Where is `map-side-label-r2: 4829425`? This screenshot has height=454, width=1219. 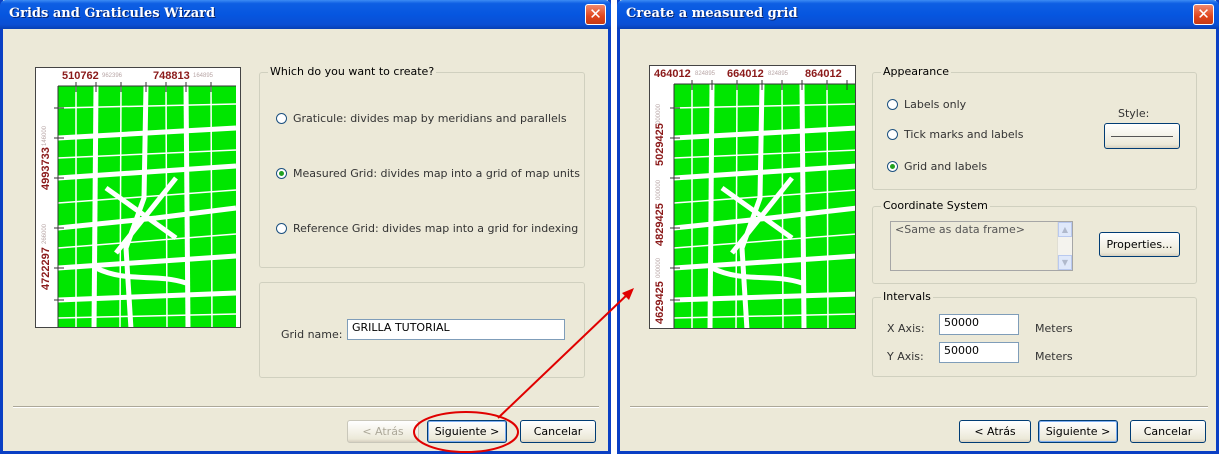
map-side-label-r2: 4829425 is located at coordinates (660, 224).